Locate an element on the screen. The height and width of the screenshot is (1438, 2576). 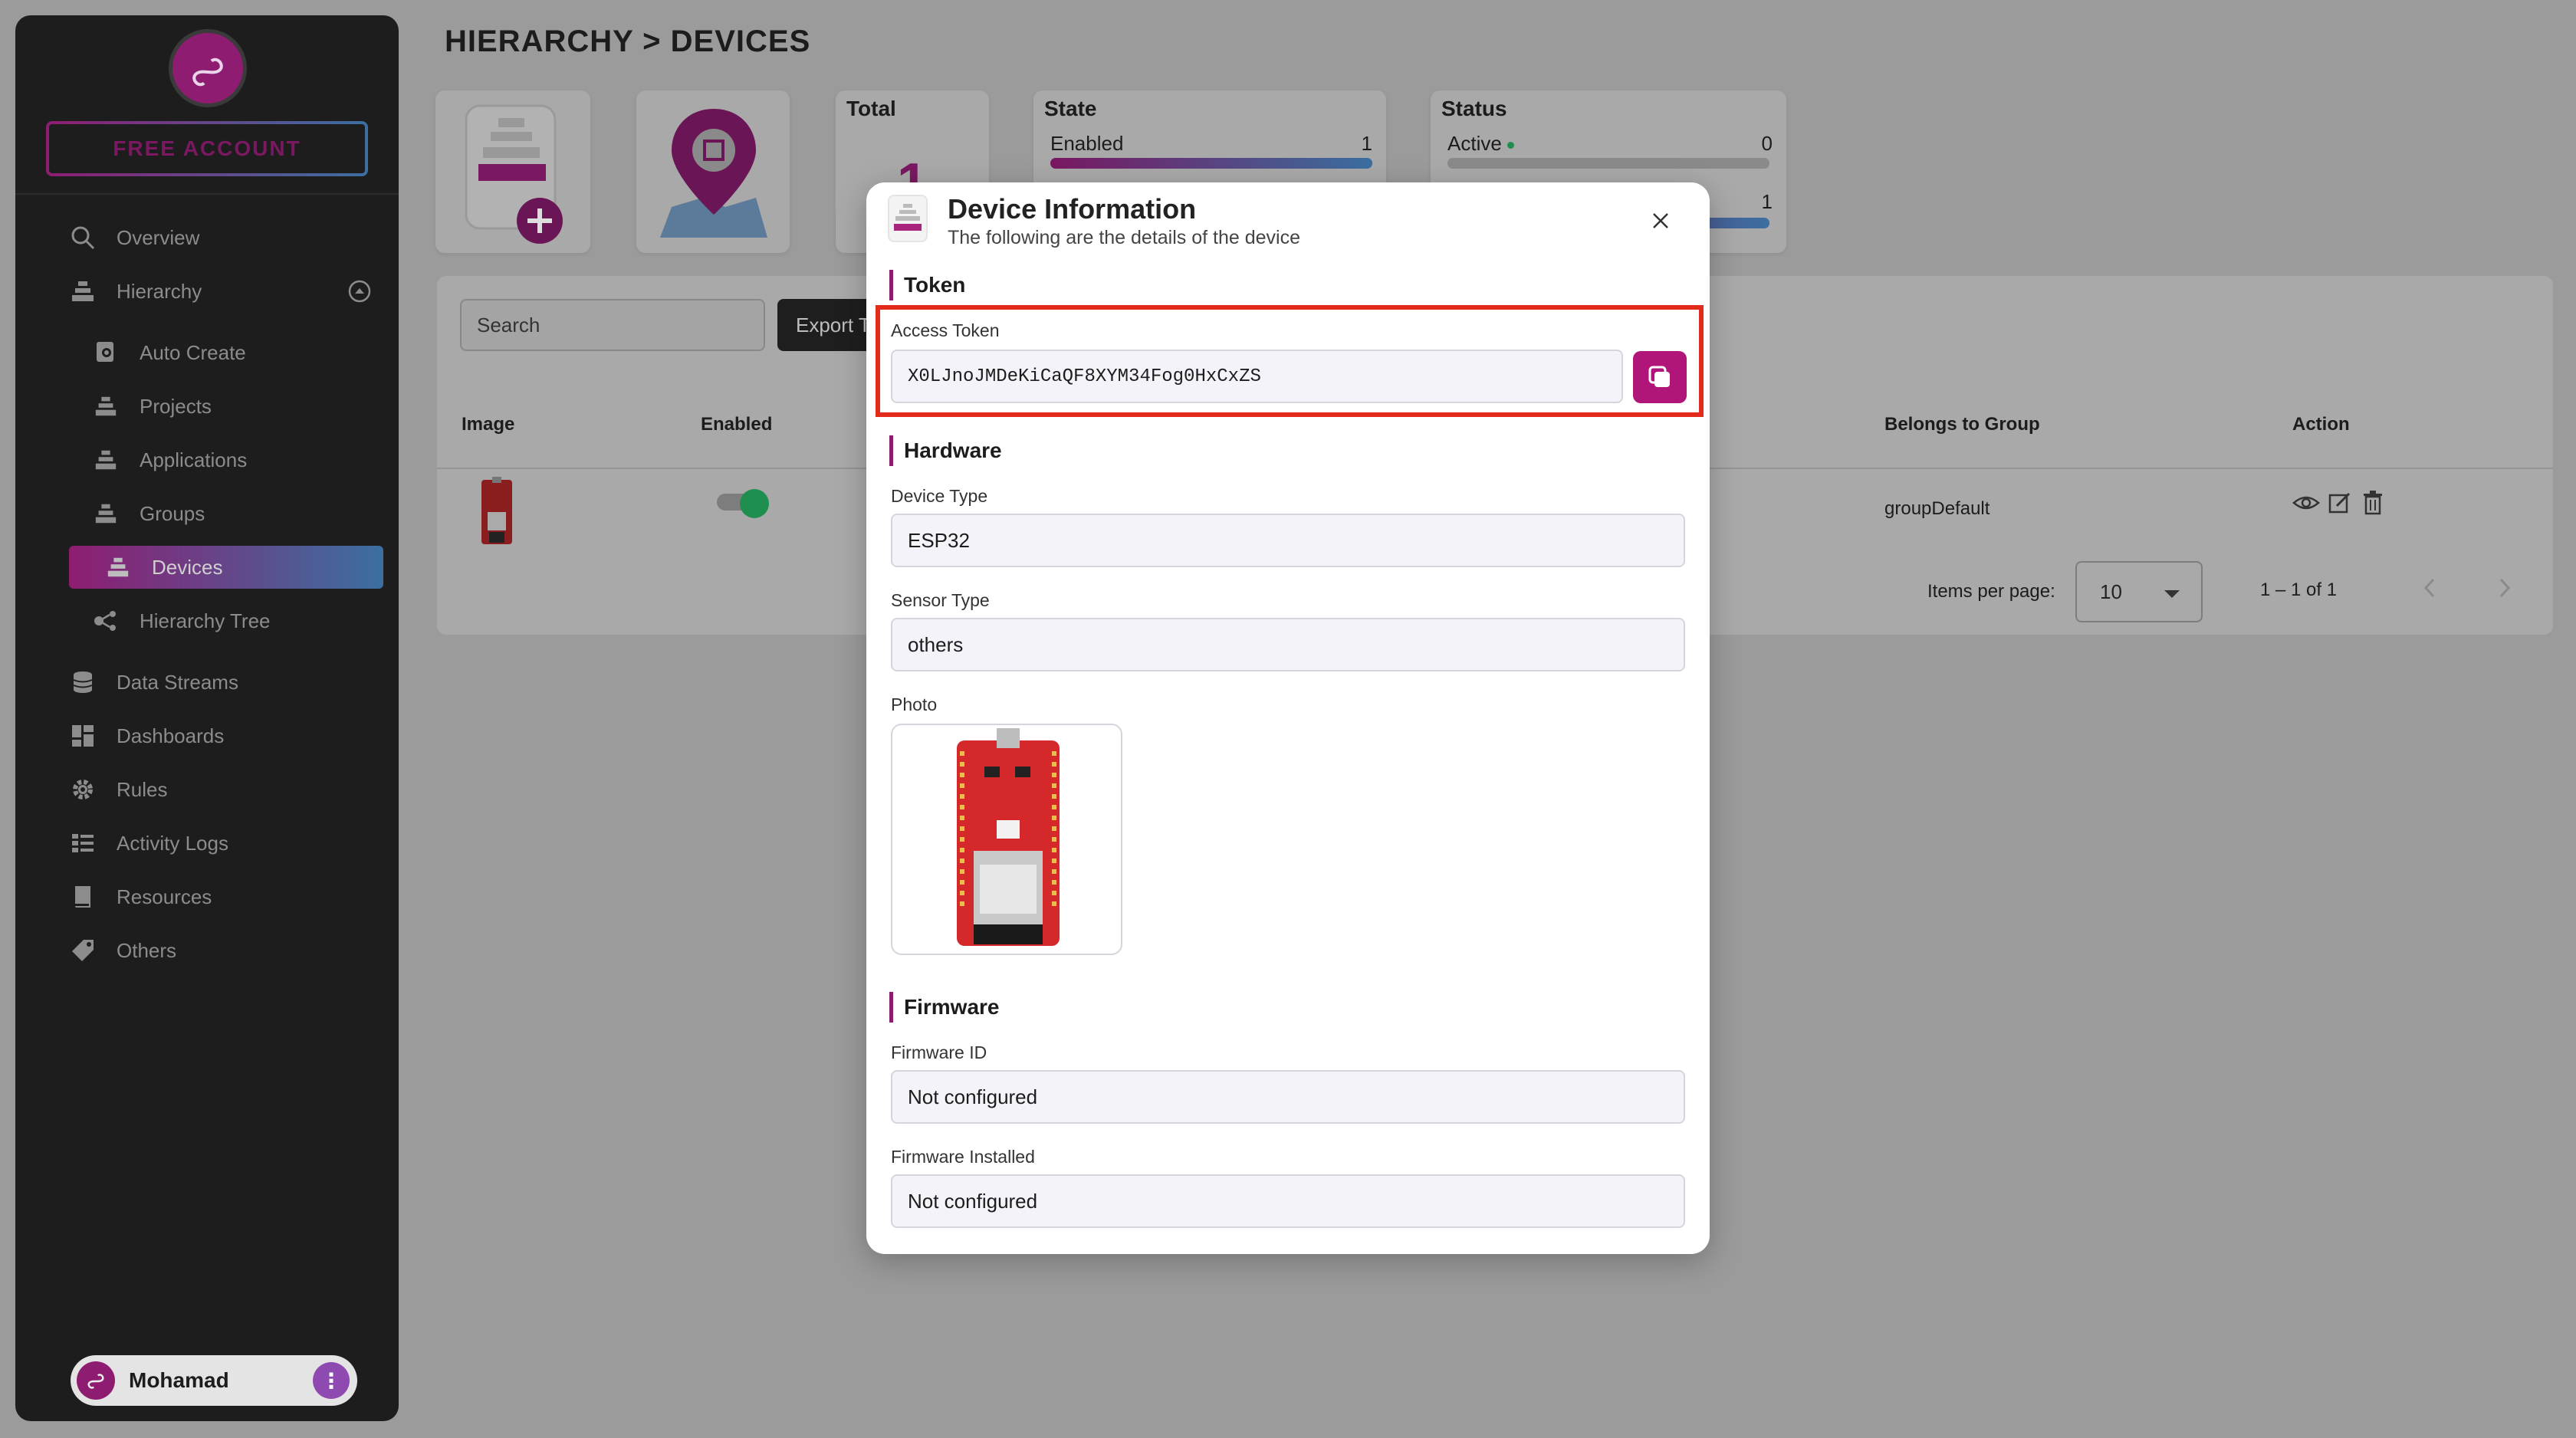
search-input: Search is located at coordinates (612, 325).